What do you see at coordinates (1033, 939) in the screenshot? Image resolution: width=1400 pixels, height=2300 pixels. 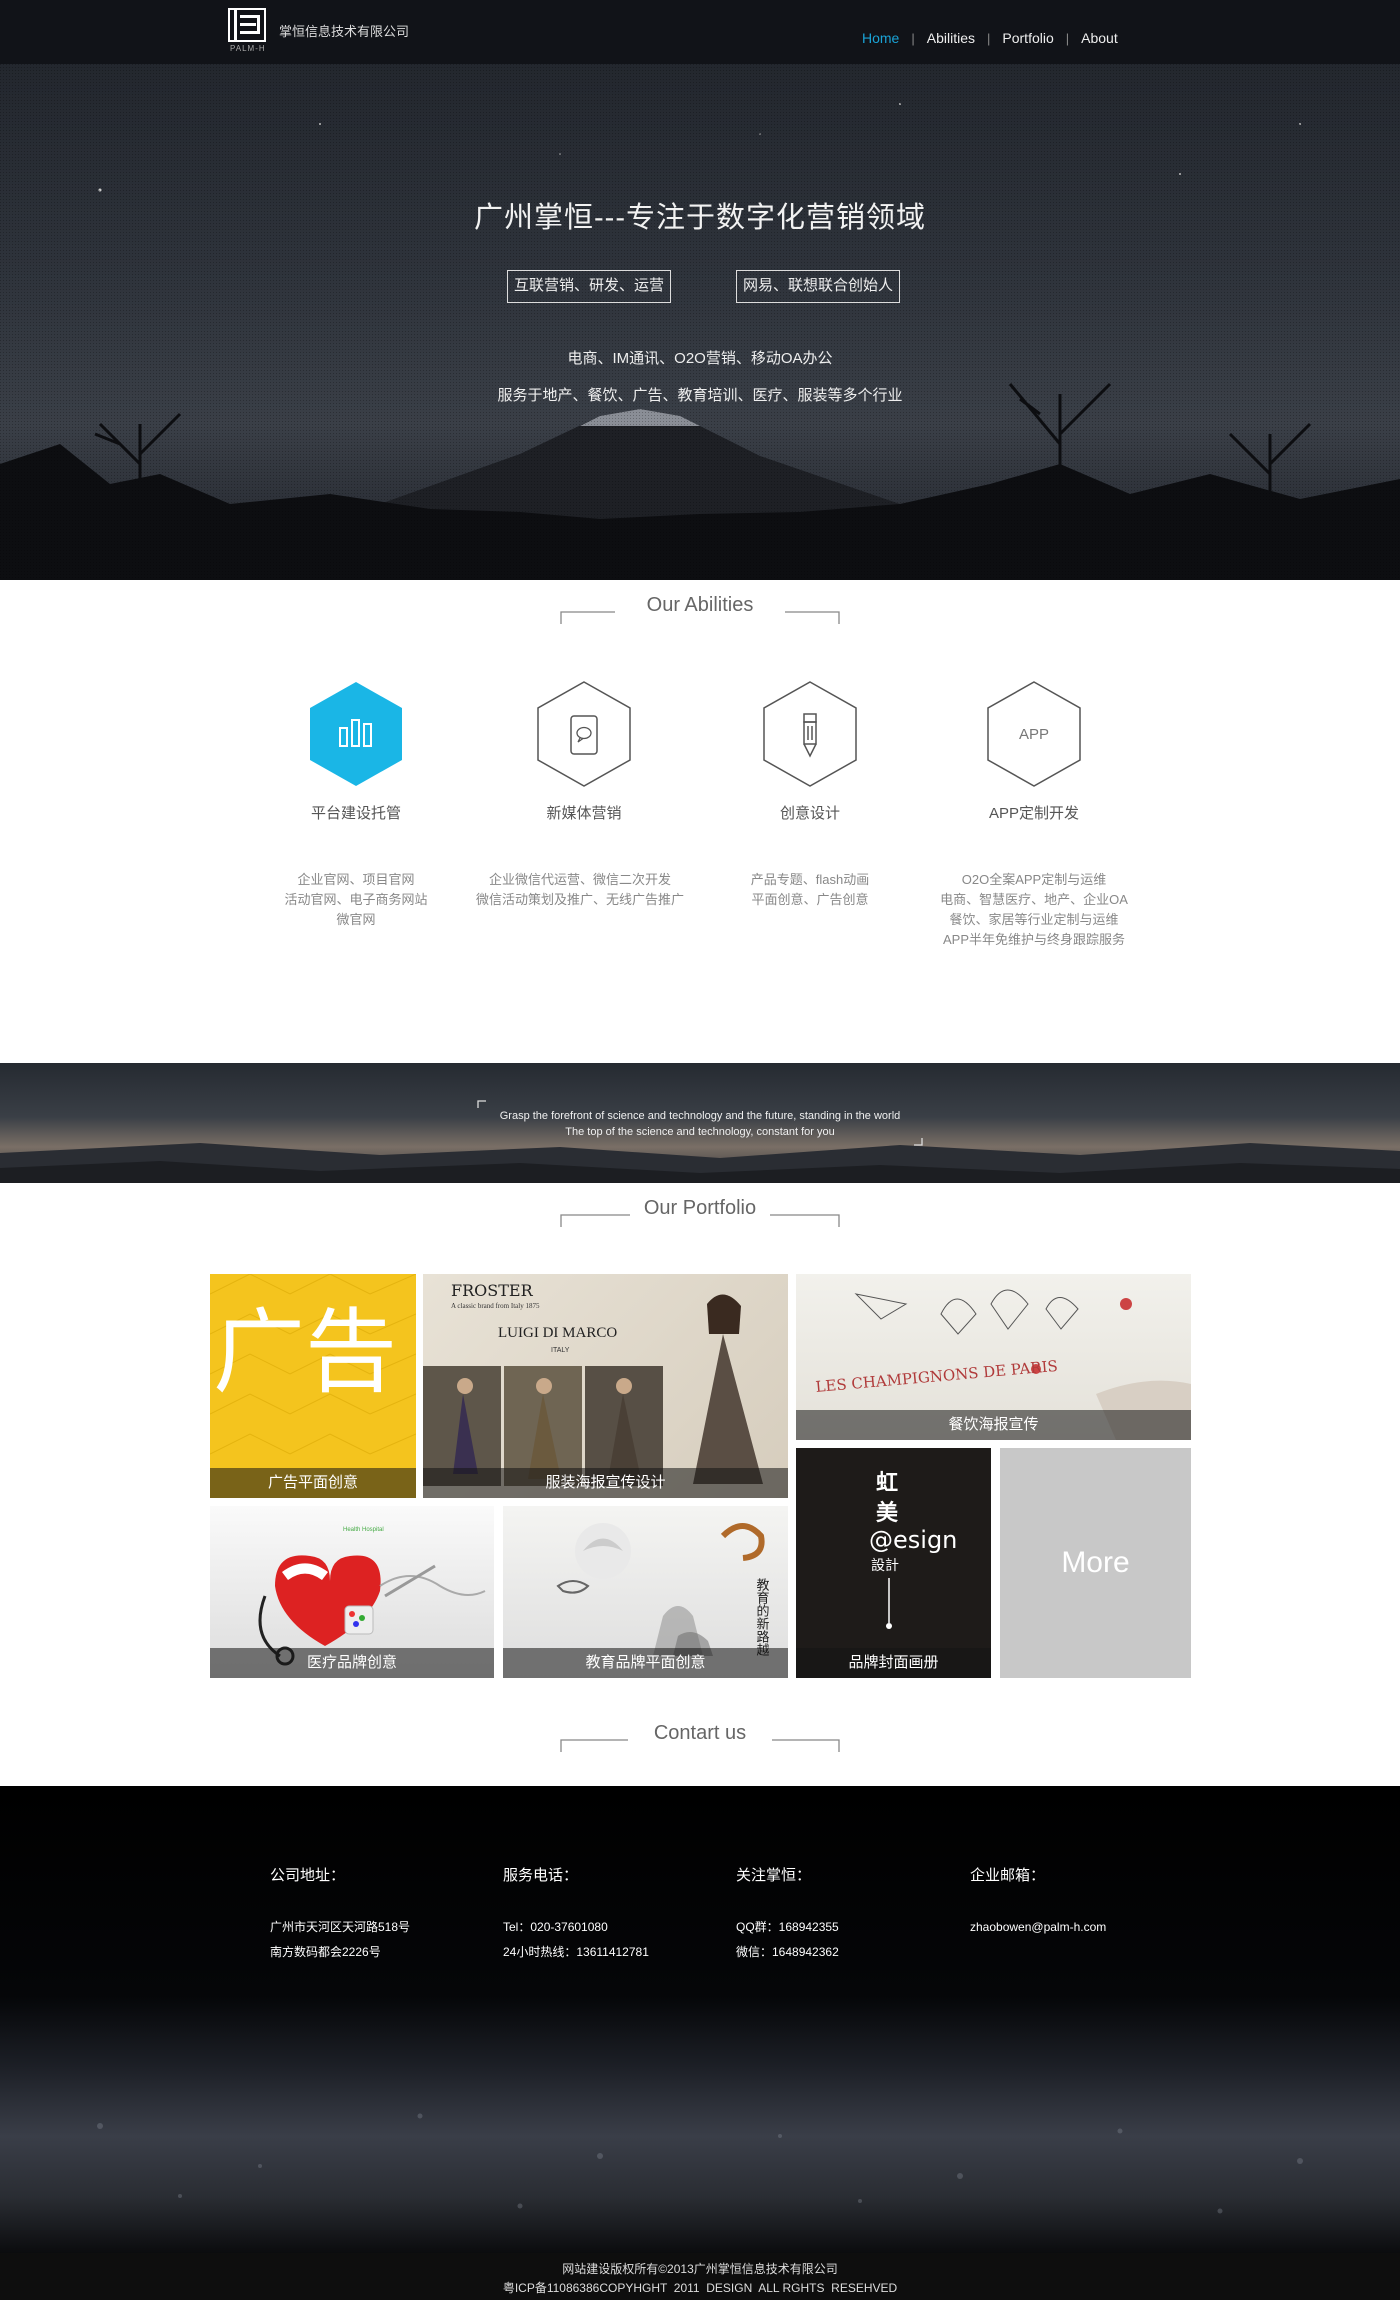 I see `desc-line: APP半年免维护与终身跟踪服务` at bounding box center [1033, 939].